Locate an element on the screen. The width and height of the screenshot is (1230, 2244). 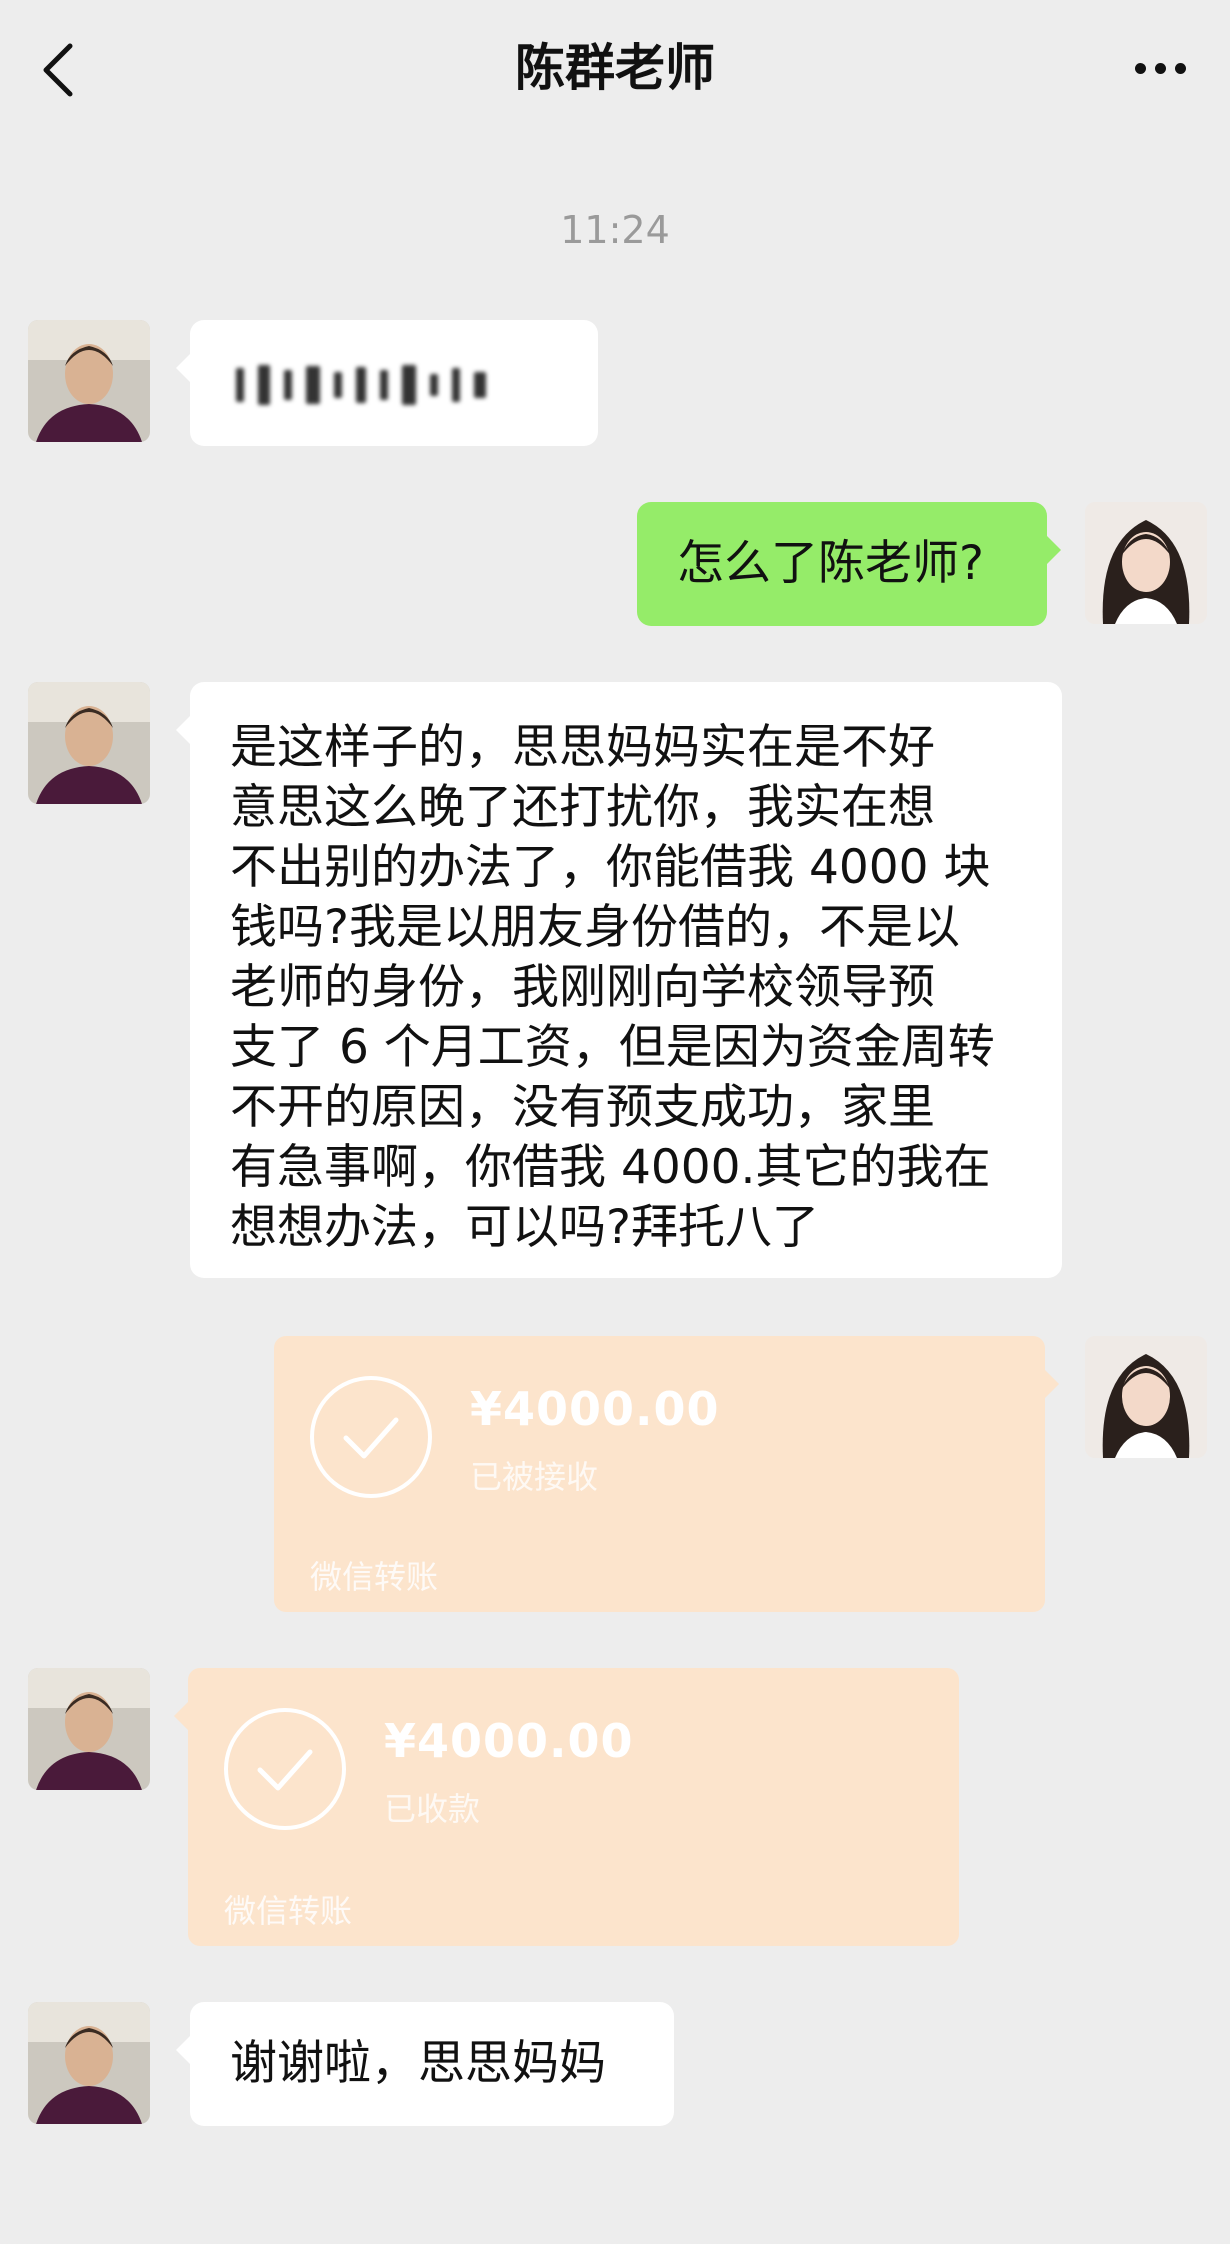
message-line: 不出别的办法了，你能借我 4000 块 is located at coordinates (610, 867).